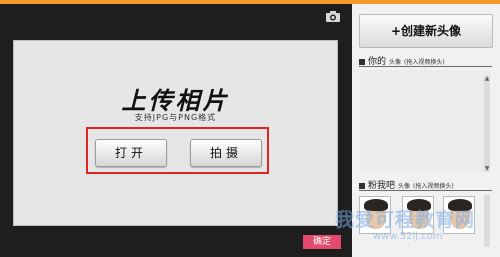  What do you see at coordinates (426, 31) in the screenshot?
I see `create-avatar-button: +创建新头像` at bounding box center [426, 31].